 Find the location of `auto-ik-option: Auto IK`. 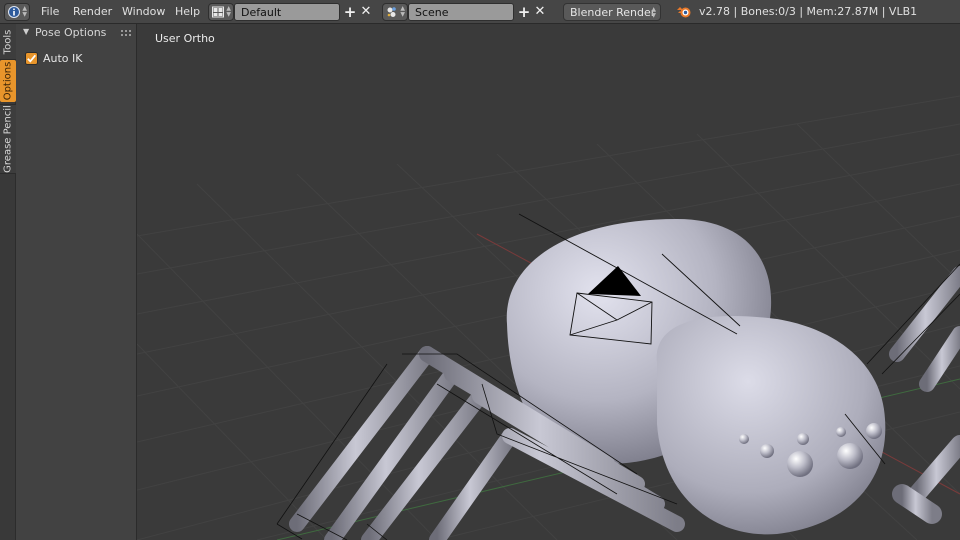

auto-ik-option: Auto IK is located at coordinates (75, 59).